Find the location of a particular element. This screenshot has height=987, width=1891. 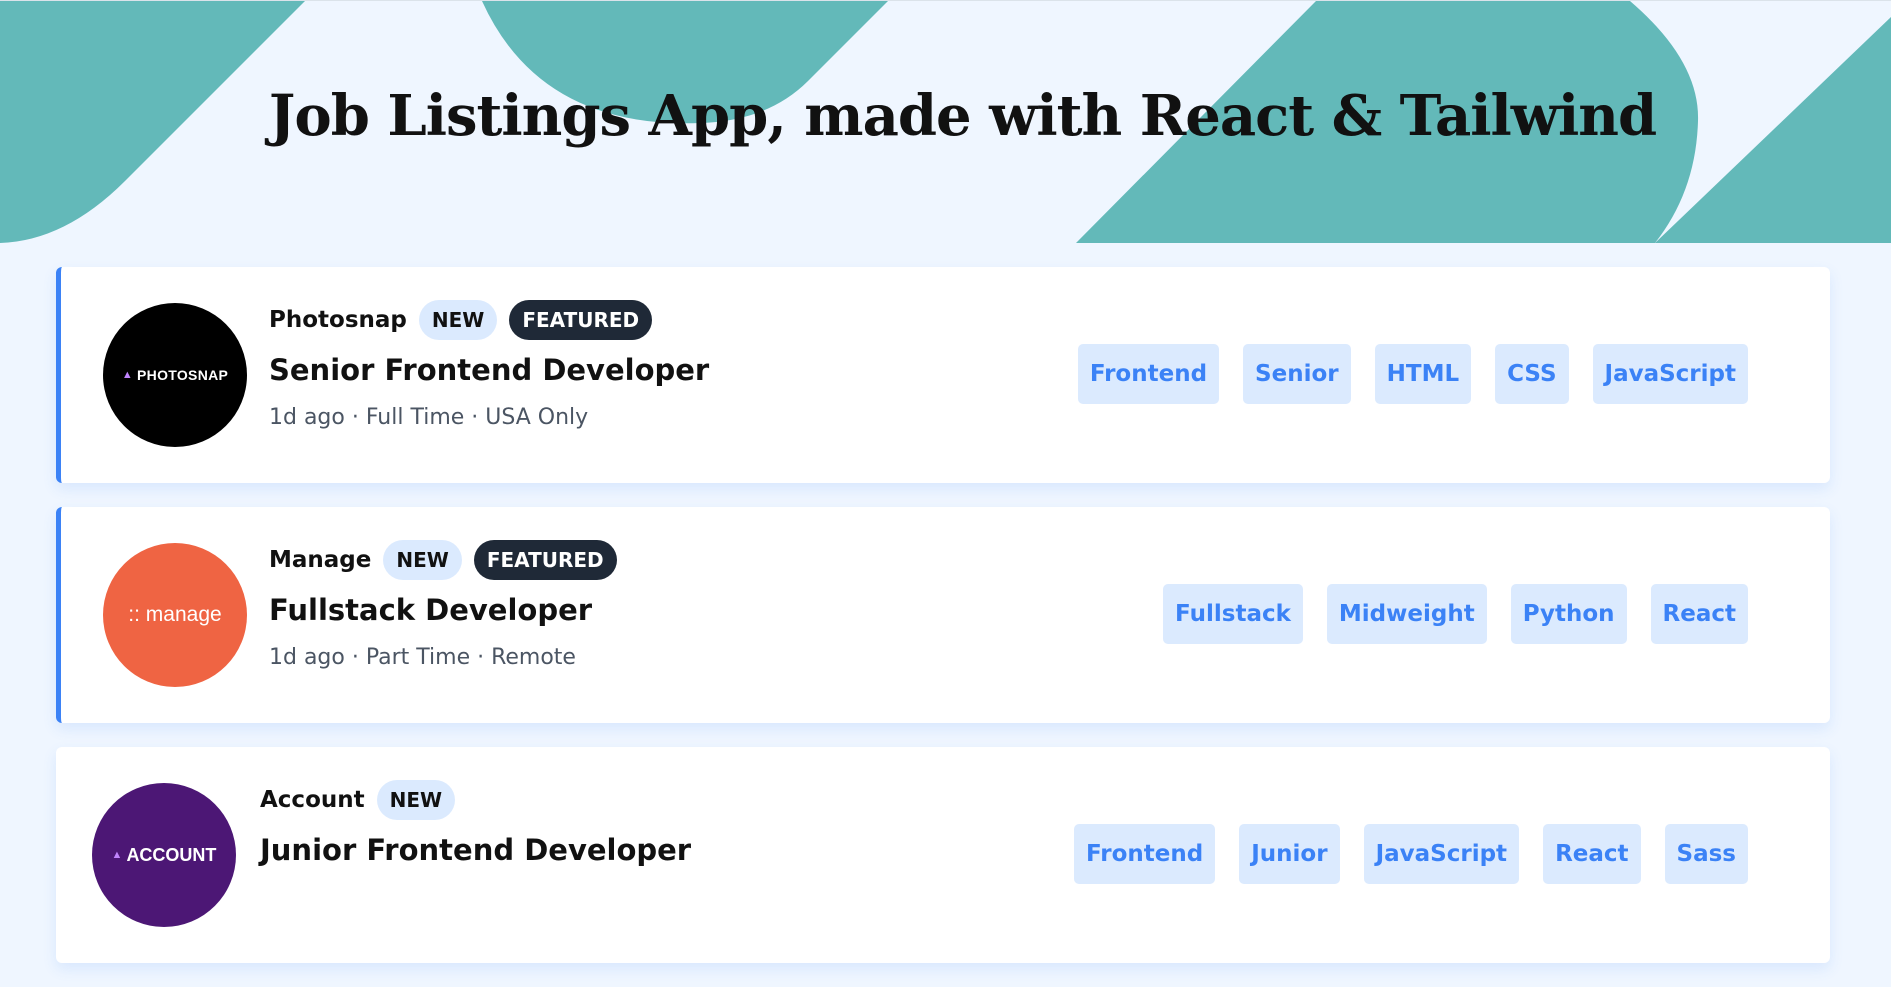

job-position: Fullstack Developer is located at coordinates (449, 610).